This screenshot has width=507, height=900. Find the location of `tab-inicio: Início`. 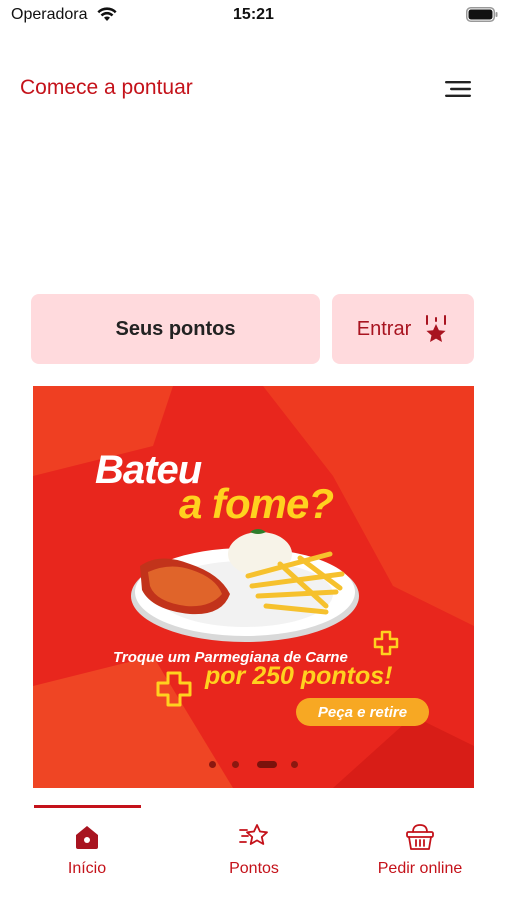

tab-inicio: Início is located at coordinates (87, 853).